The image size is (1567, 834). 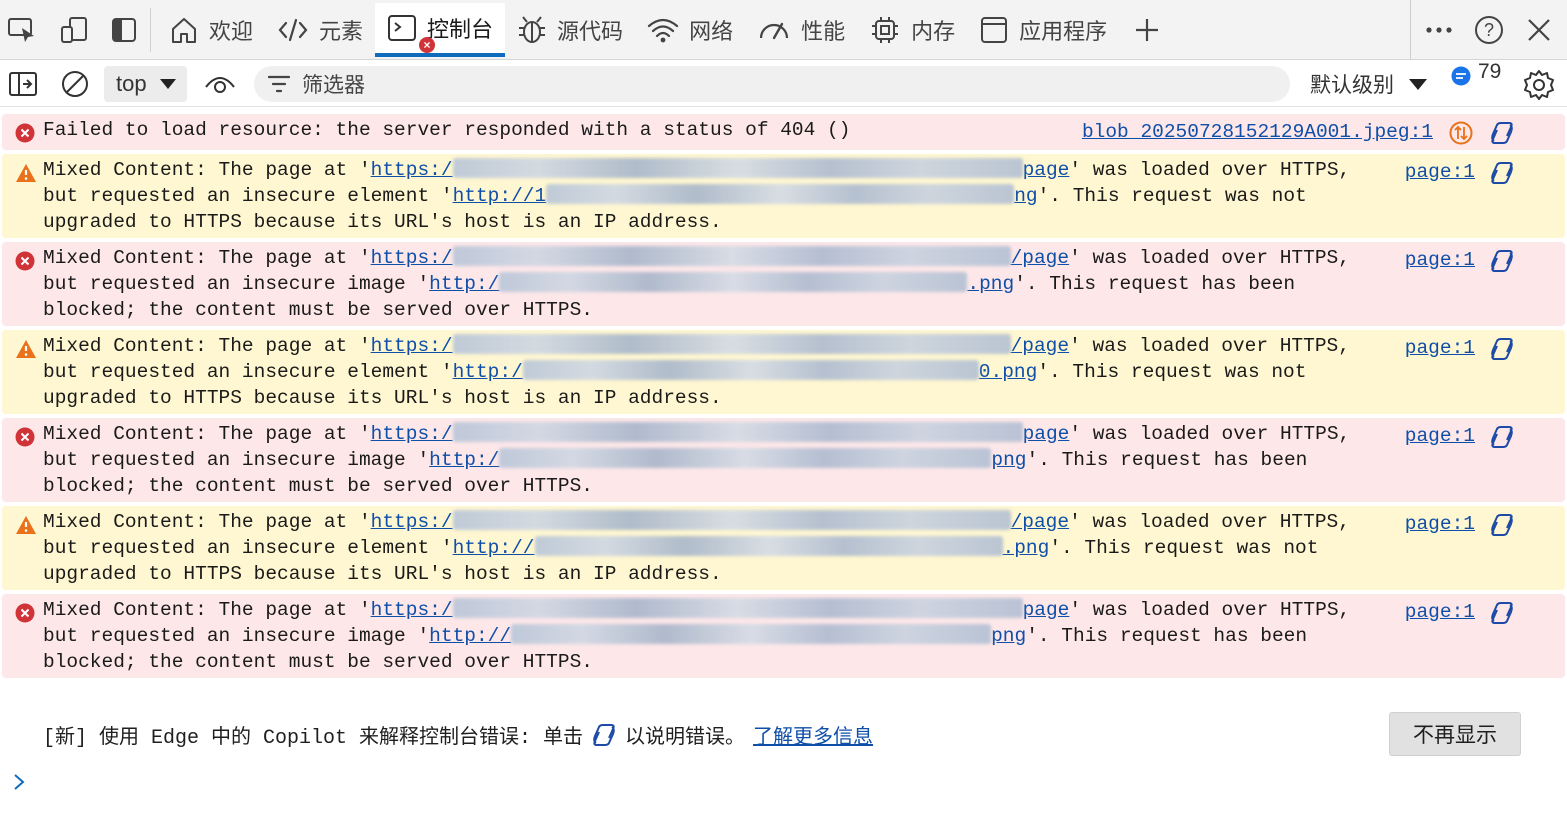 I want to click on console-prompt, so click(x=19, y=785).